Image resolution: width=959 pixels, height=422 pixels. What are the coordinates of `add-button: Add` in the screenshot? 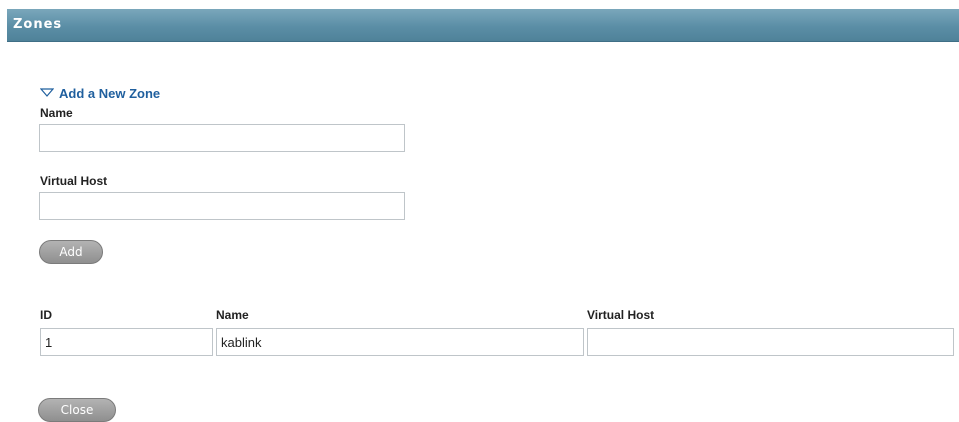 It's located at (71, 252).